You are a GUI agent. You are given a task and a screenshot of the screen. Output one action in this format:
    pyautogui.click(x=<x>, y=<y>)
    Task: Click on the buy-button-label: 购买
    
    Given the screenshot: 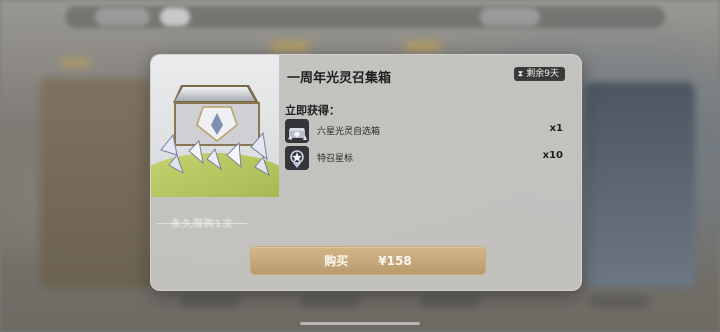 What is the action you would take?
    pyautogui.click(x=336, y=261)
    